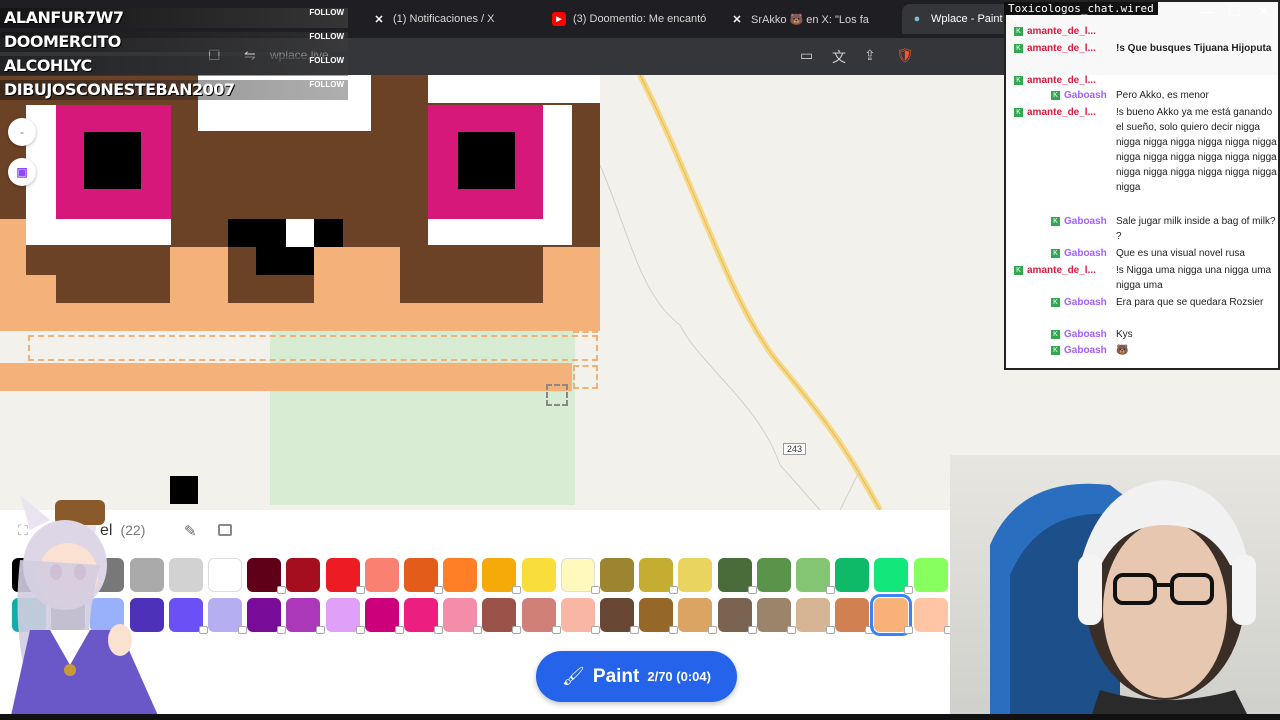 The image size is (1280, 720). What do you see at coordinates (444, 19) in the screenshot?
I see `tab-label: (1) Notificaciones / X` at bounding box center [444, 19].